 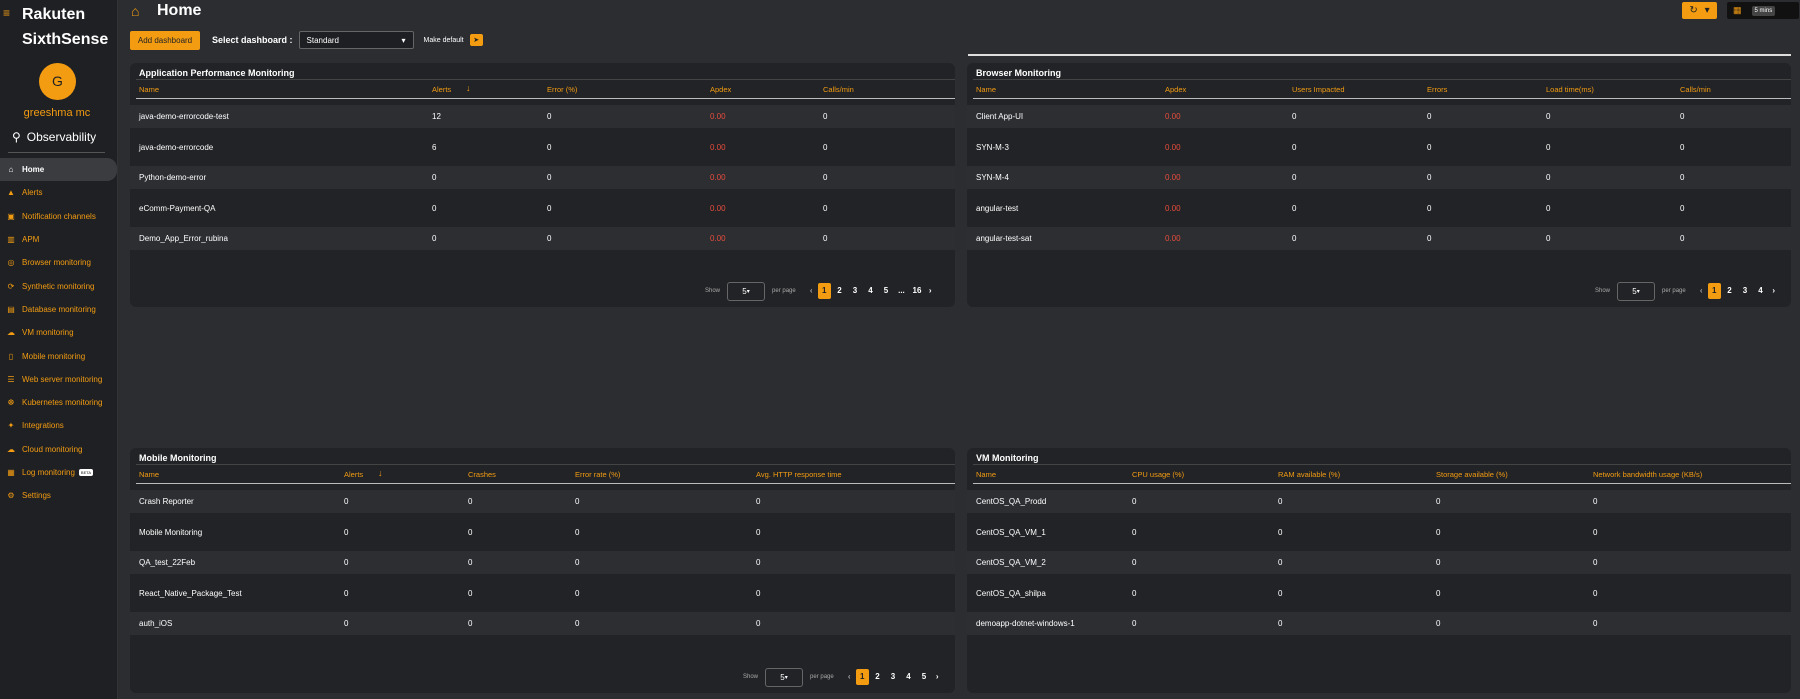 I want to click on row-name: auth_iOS, so click(x=155, y=623).